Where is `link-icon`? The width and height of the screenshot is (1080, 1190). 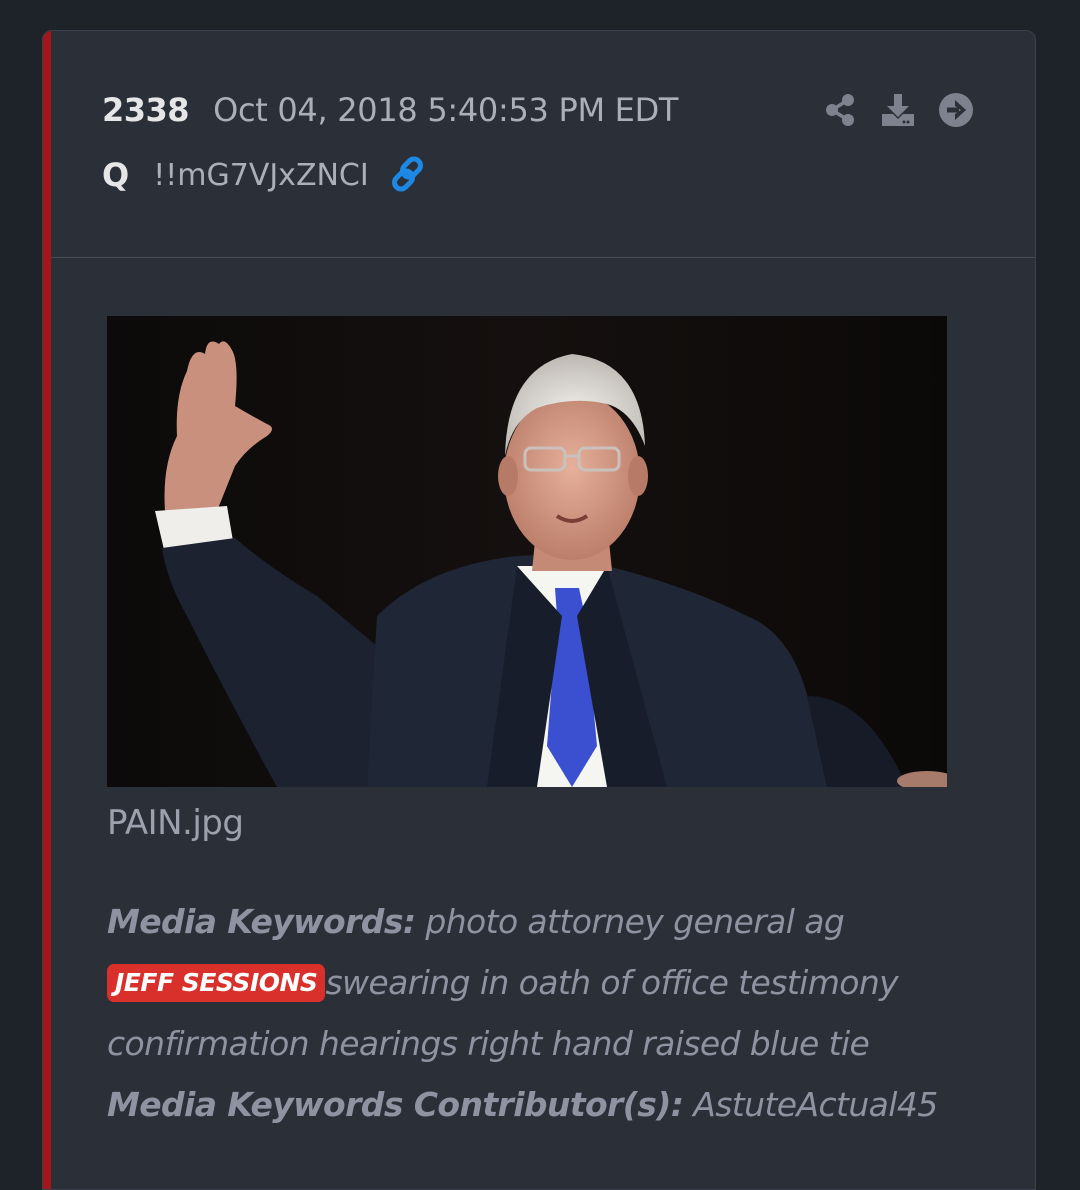 link-icon is located at coordinates (411, 175).